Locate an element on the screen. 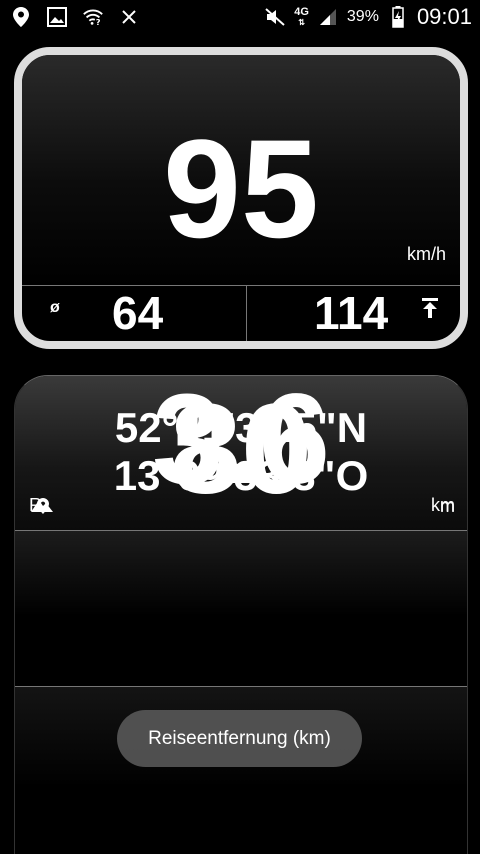  distance-label: R is located at coordinates (35, 505).